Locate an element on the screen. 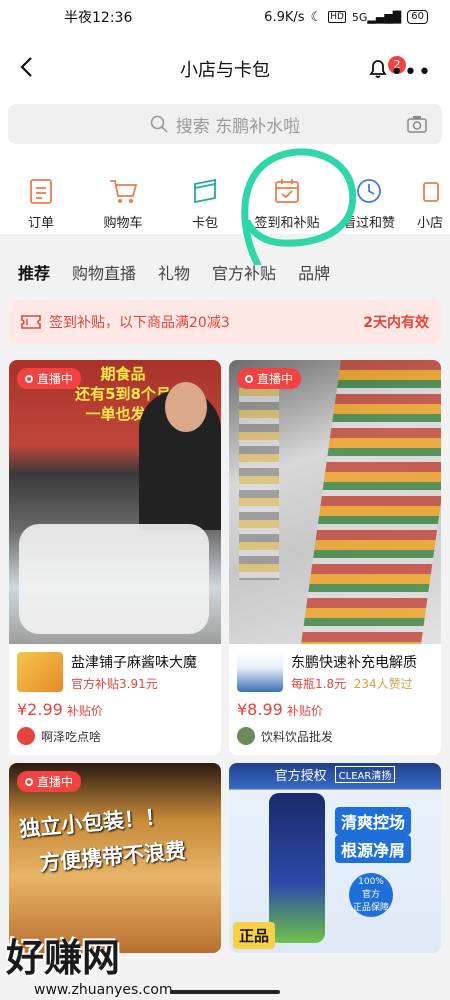  category-tabs: 推荐 购物直播 礼物 官方补贴 品牌 is located at coordinates (225, 272).